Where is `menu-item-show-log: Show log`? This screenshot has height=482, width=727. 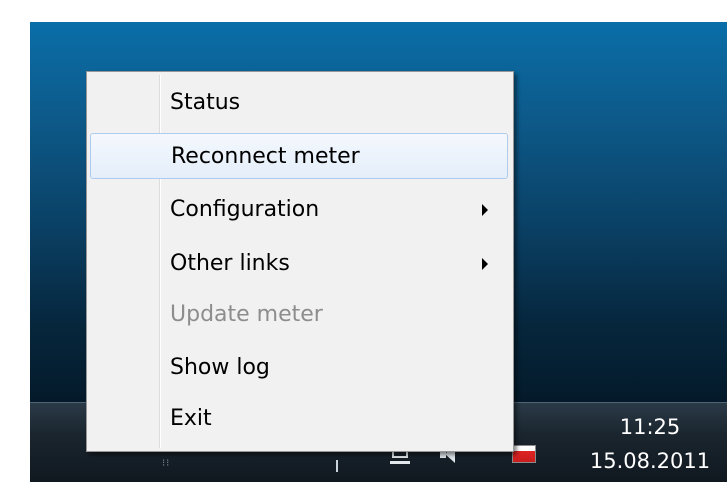
menu-item-show-log: Show log is located at coordinates (299, 368).